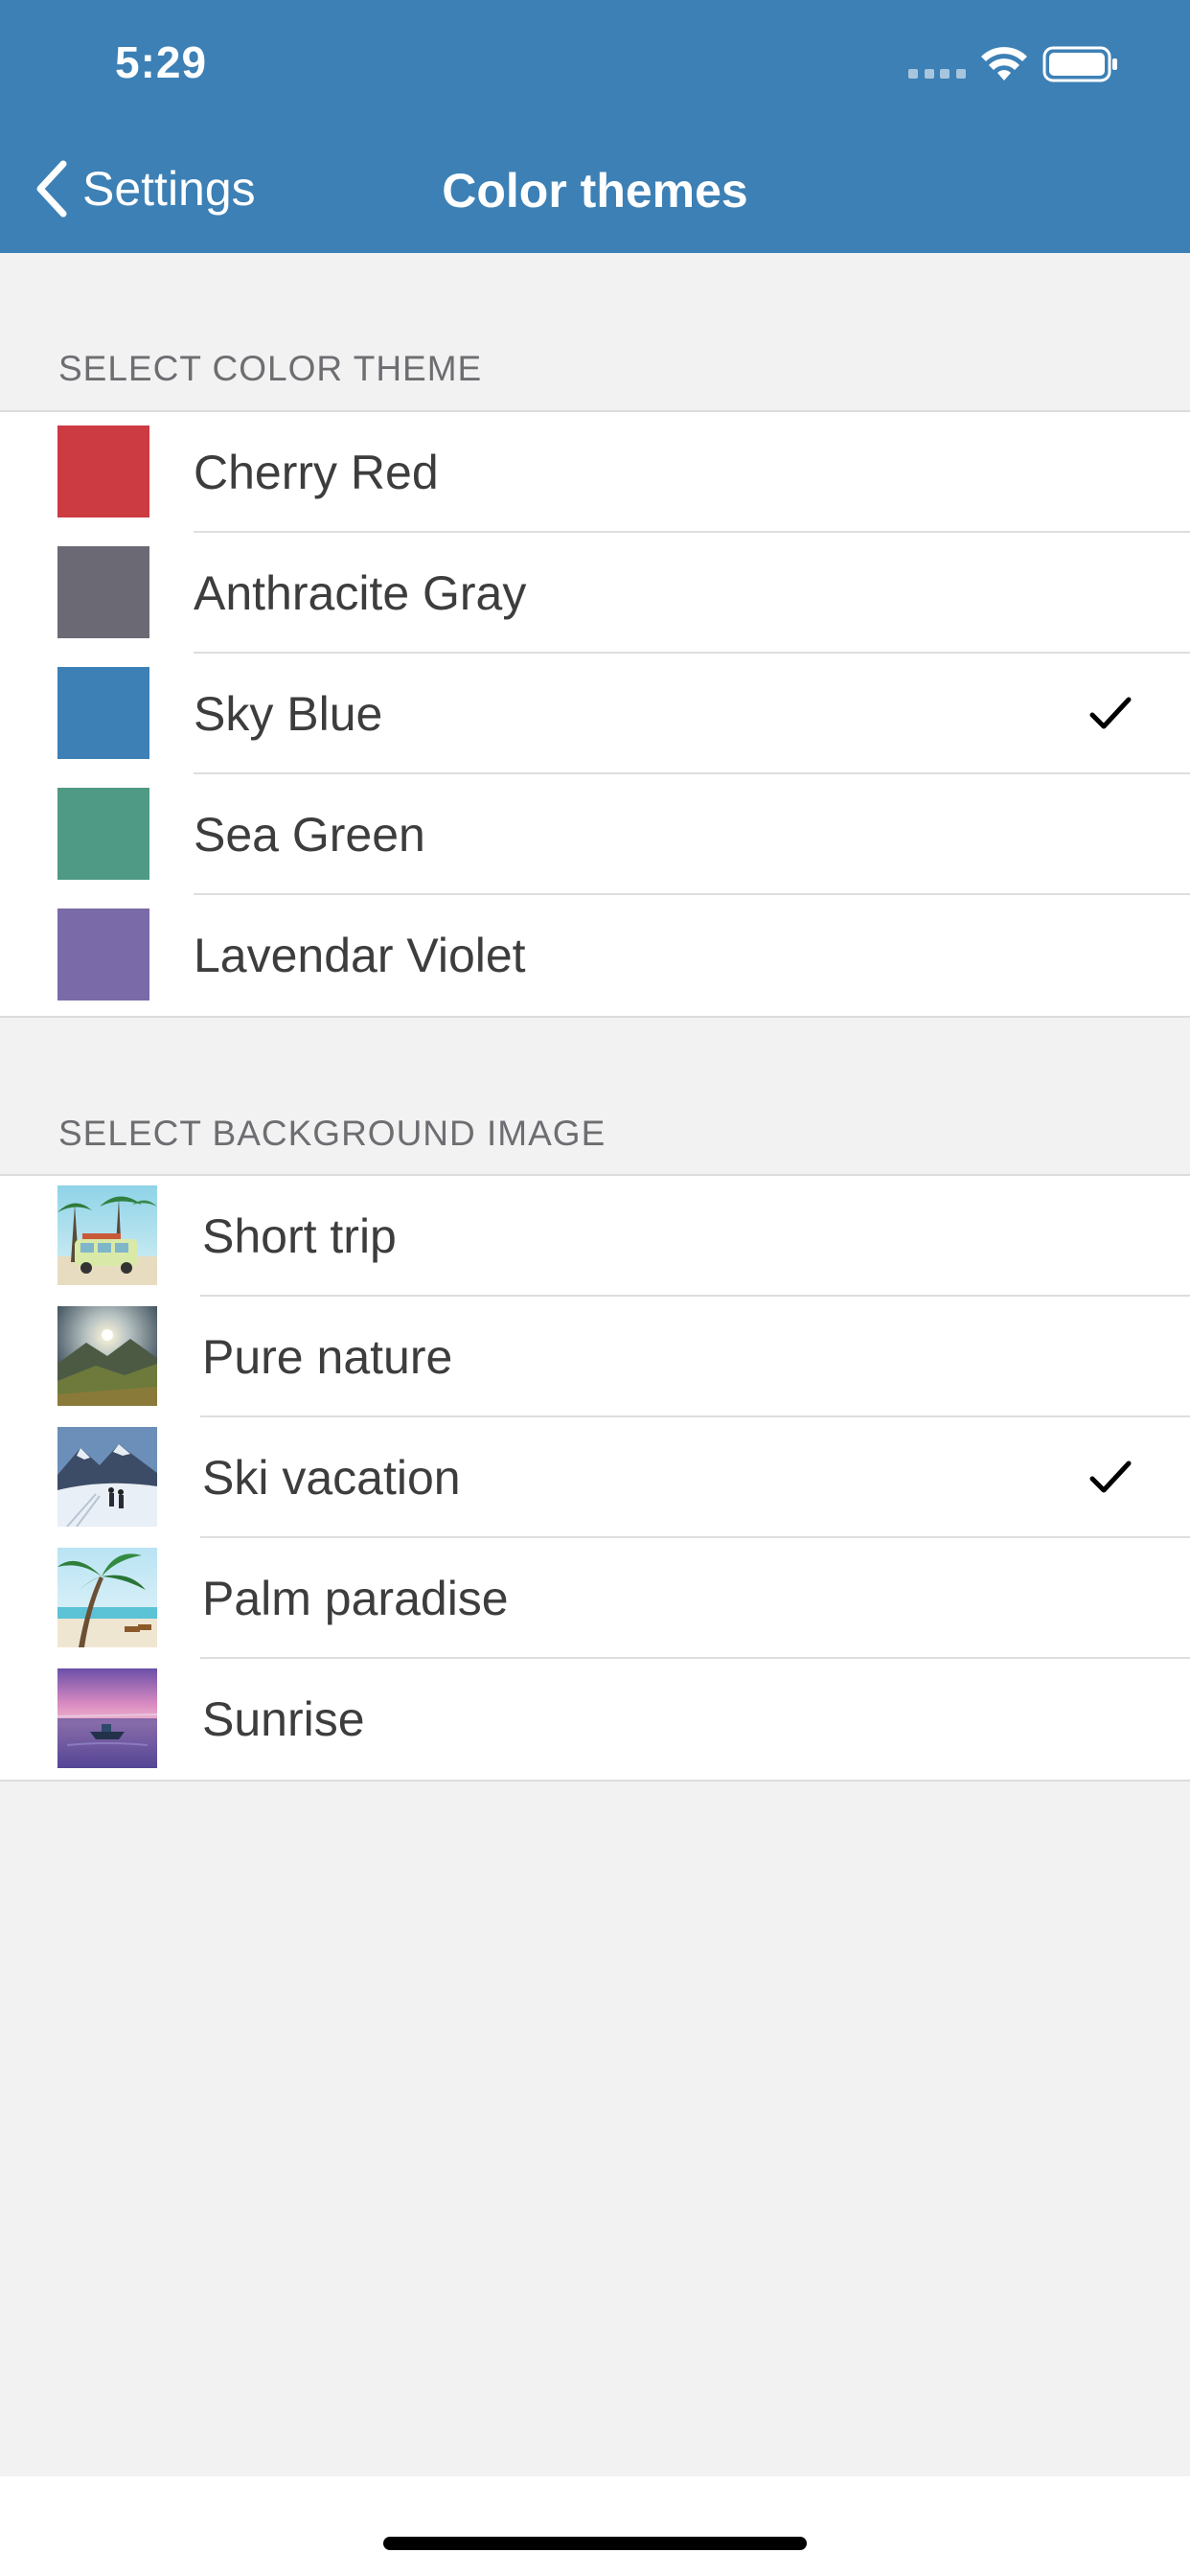  Describe the element at coordinates (595, 834) in the screenshot. I see `color-theme-row-sea-green: Sea Green` at that location.